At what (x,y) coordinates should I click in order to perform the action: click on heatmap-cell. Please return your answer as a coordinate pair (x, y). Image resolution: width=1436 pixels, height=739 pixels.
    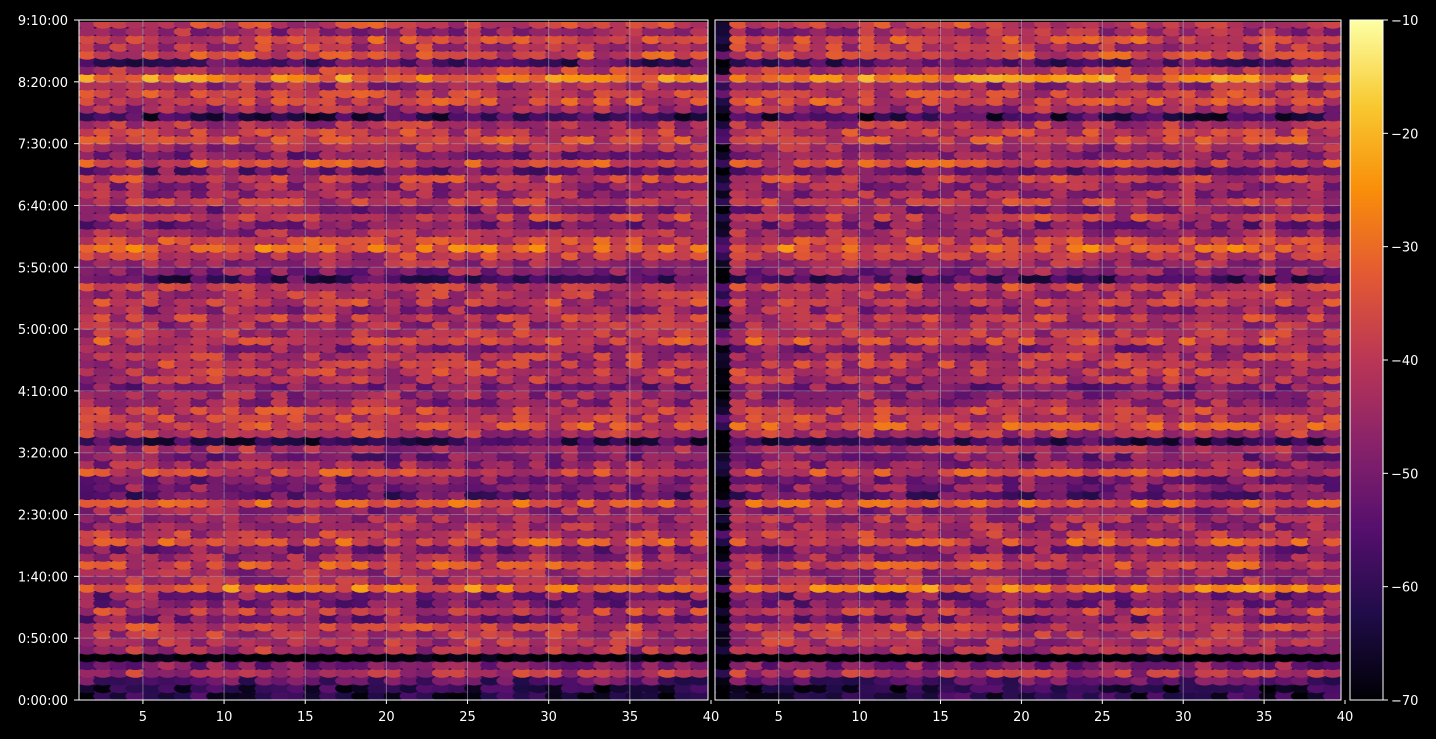
    Looking at the image, I should click on (698, 25).